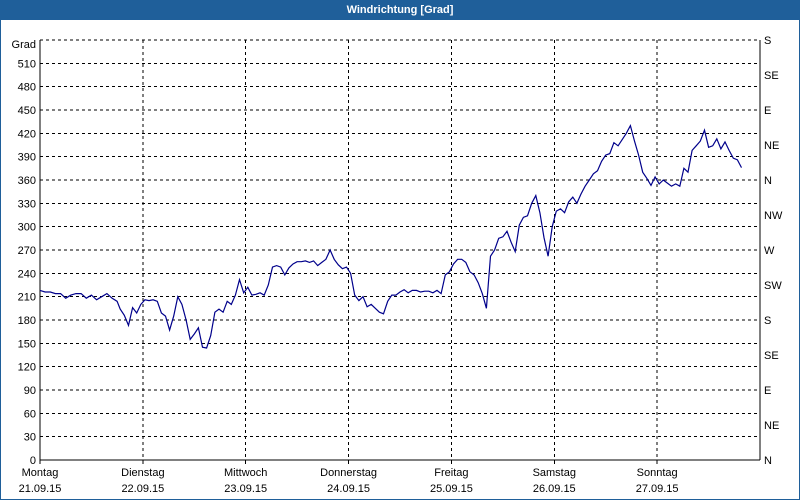  What do you see at coordinates (451, 473) in the screenshot?
I see `x-tick-day: Freitag` at bounding box center [451, 473].